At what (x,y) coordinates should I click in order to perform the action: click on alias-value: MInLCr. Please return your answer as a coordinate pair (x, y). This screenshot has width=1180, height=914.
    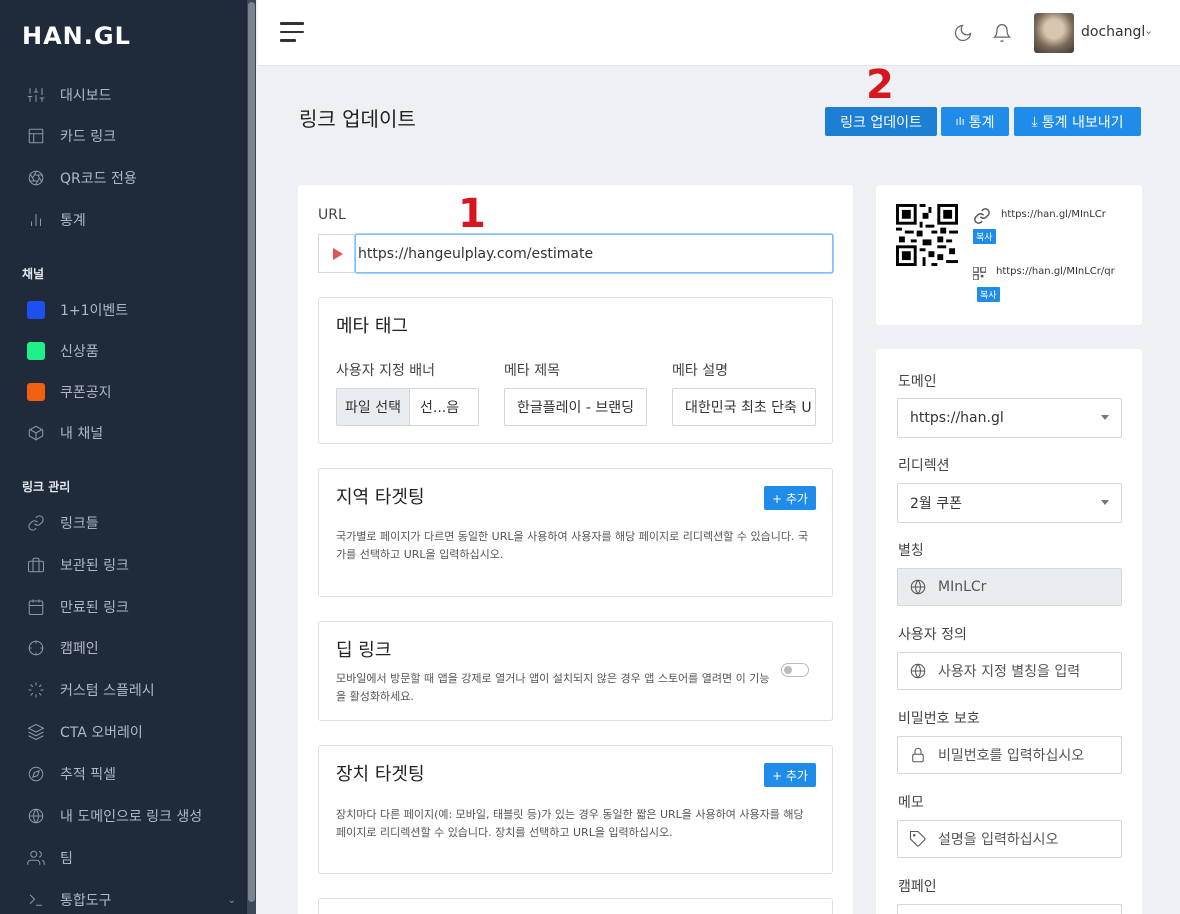
    Looking at the image, I should click on (962, 587).